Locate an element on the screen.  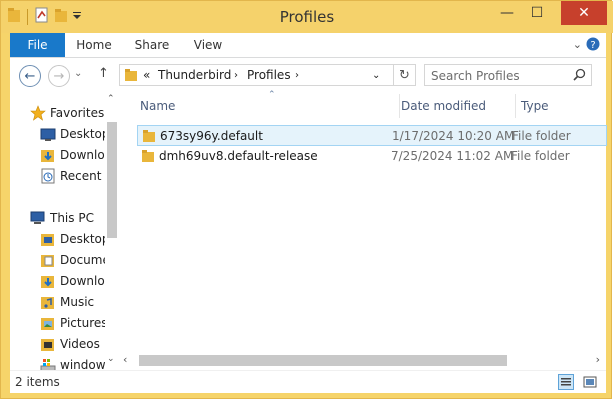
address-row: ← → ⌄ ↑ « Thunderbird › Profiles › ⌄ ↻ is located at coordinates (308, 75).